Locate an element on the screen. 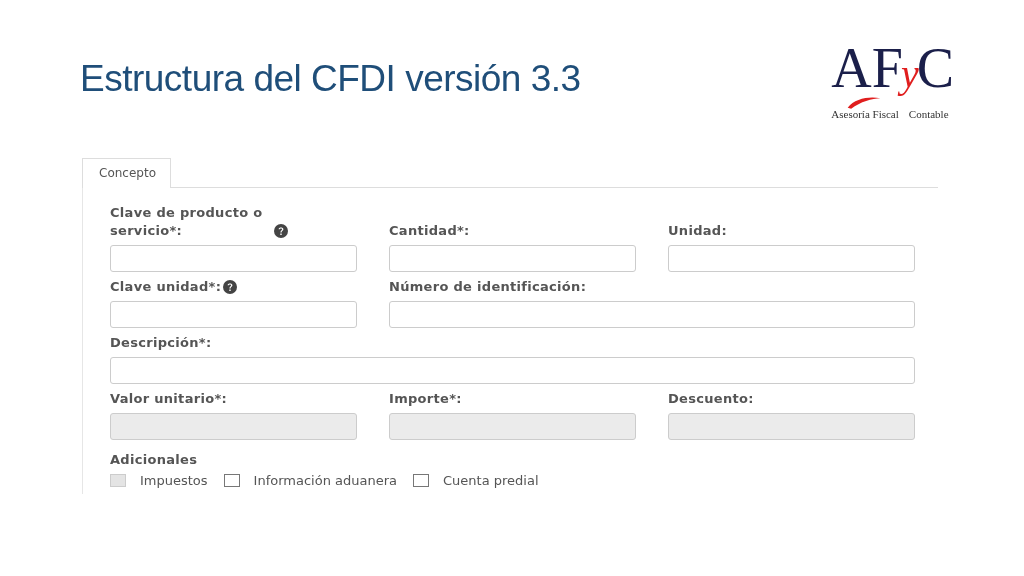  field-label: Número de identificación: is located at coordinates (488, 287).